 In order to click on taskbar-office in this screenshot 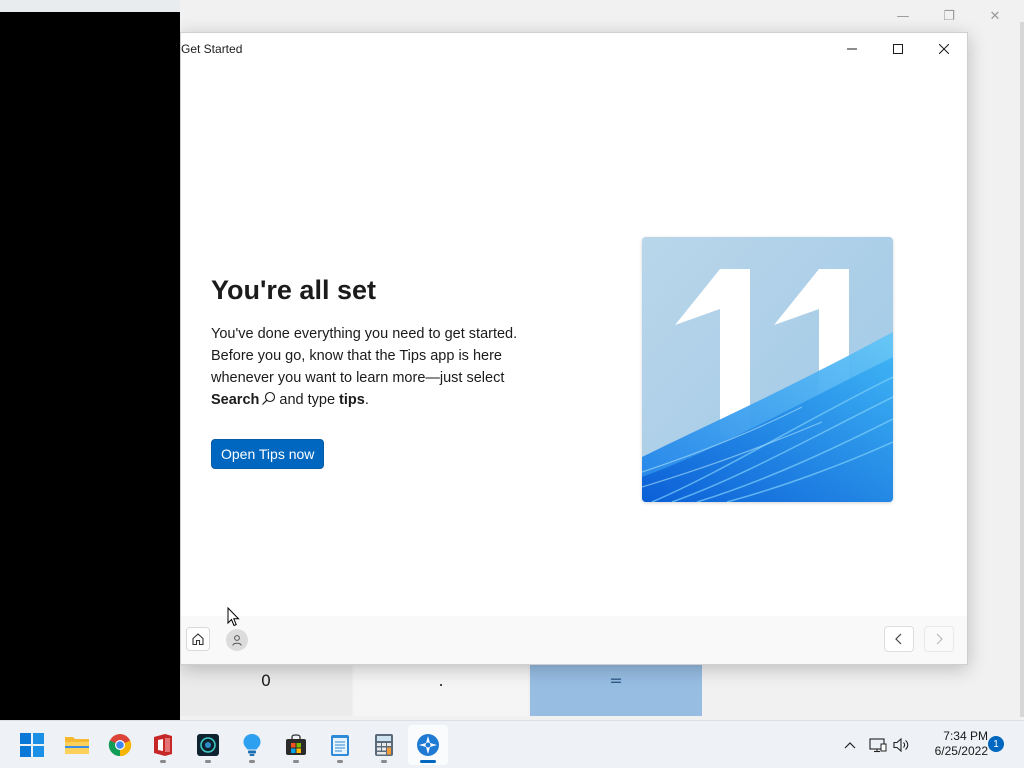, I will do `click(163, 745)`.